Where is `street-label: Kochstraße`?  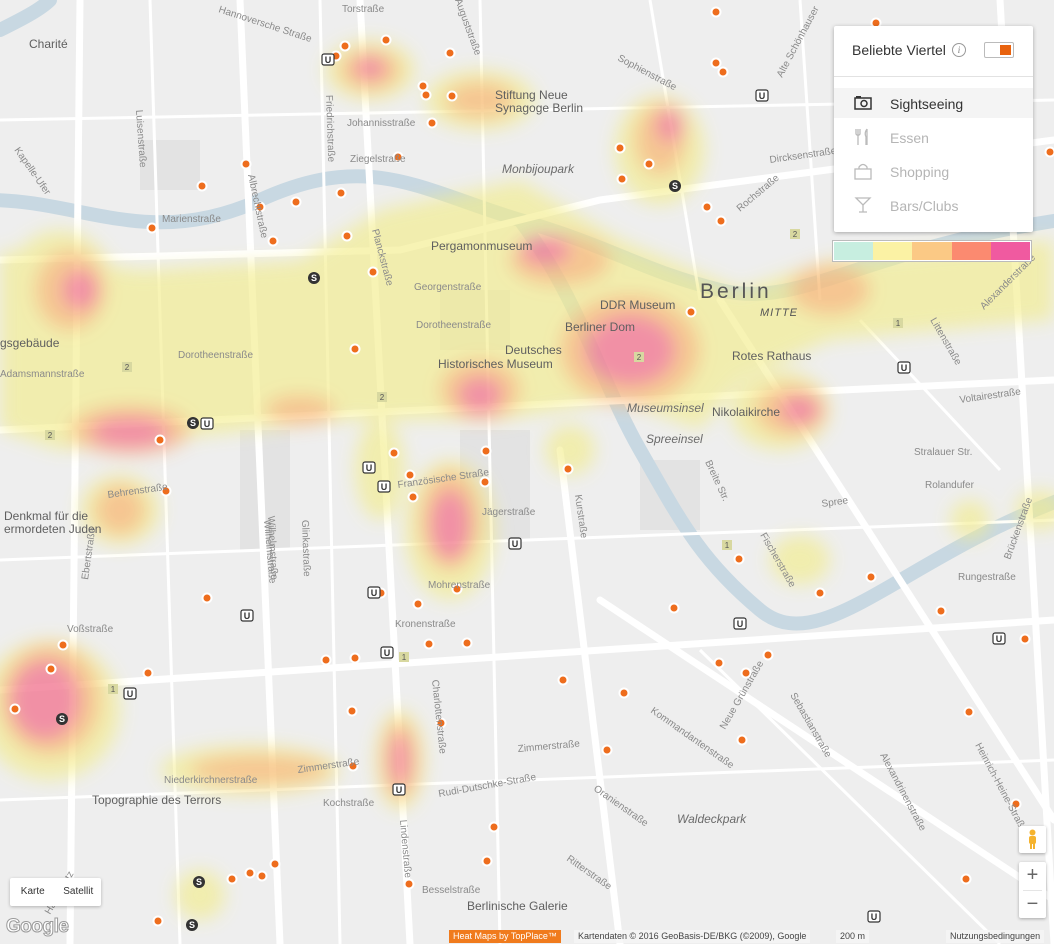 street-label: Kochstraße is located at coordinates (349, 803).